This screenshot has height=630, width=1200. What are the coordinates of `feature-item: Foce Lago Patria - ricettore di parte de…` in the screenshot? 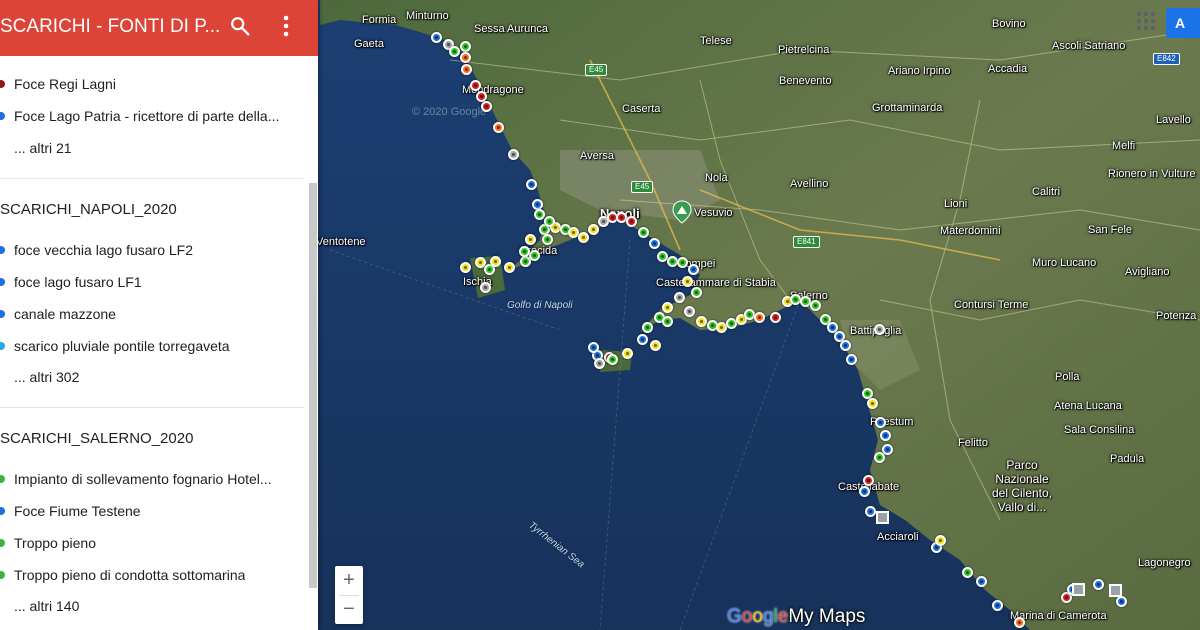 It's located at (150, 115).